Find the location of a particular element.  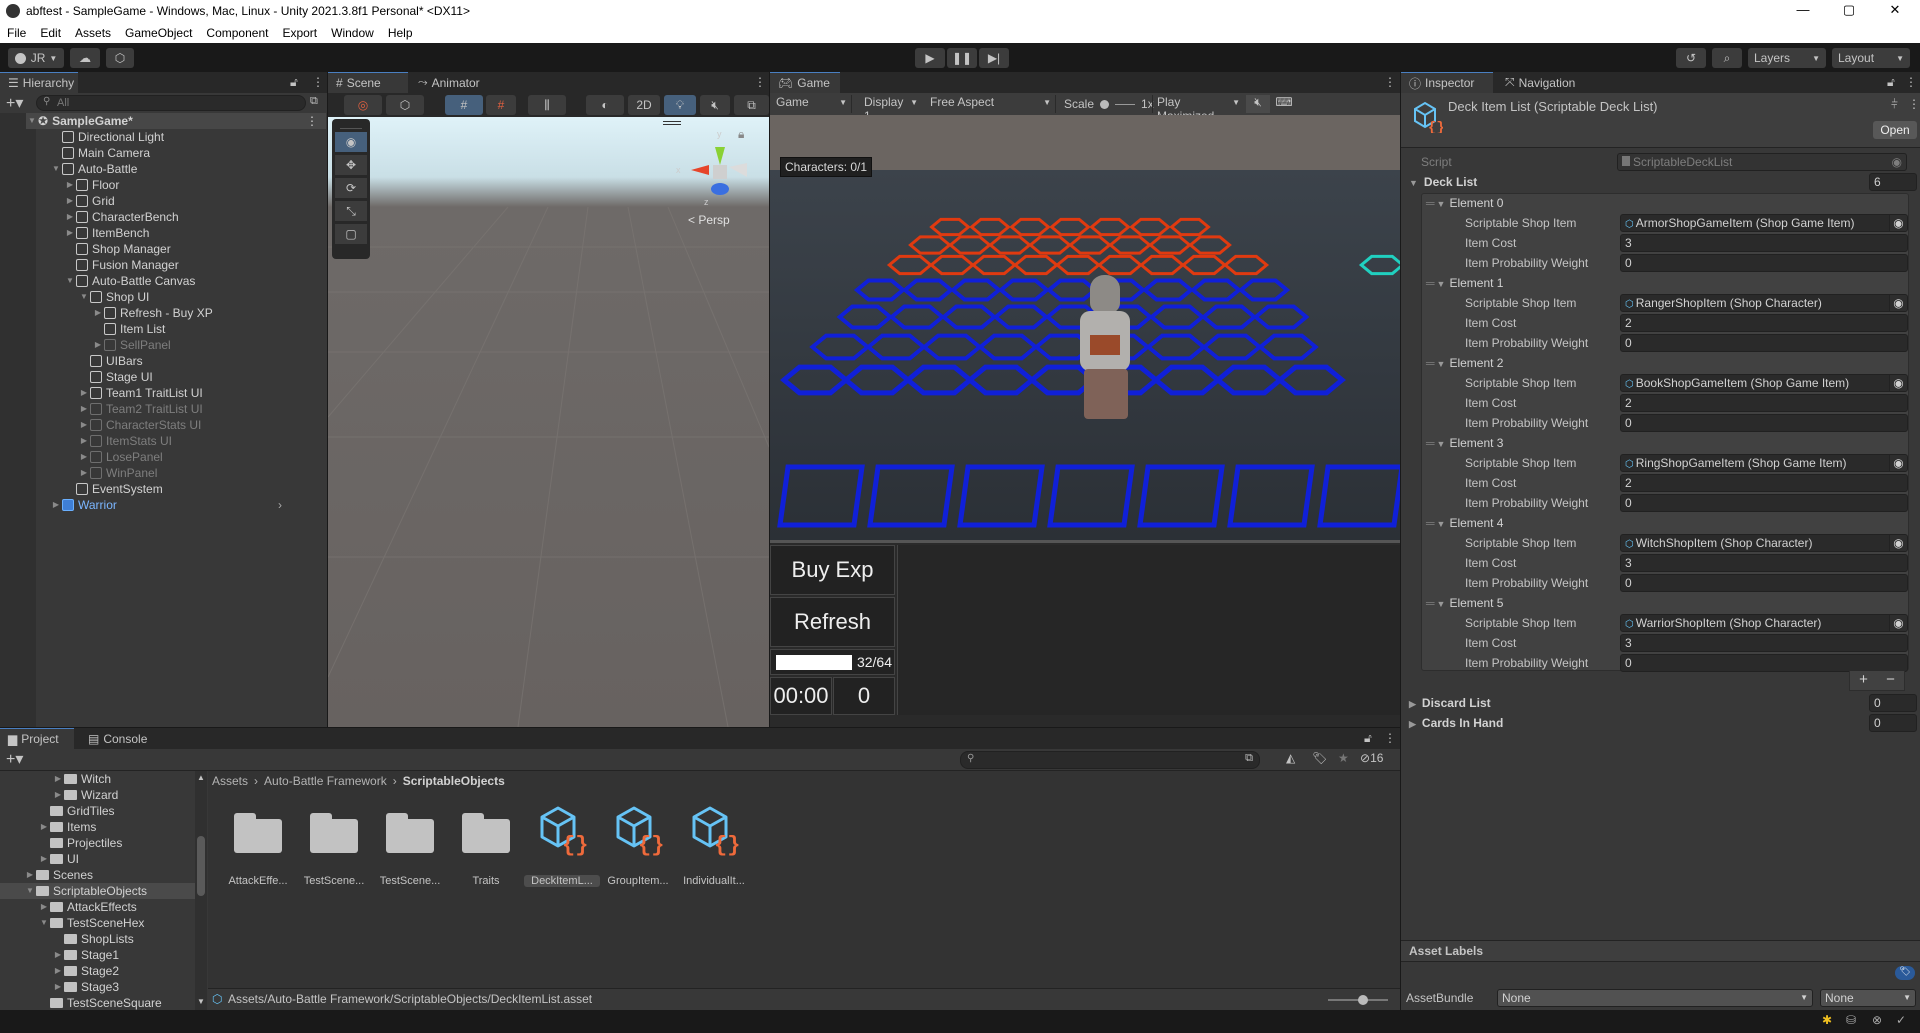

menu-export: Export is located at coordinates (299, 33).